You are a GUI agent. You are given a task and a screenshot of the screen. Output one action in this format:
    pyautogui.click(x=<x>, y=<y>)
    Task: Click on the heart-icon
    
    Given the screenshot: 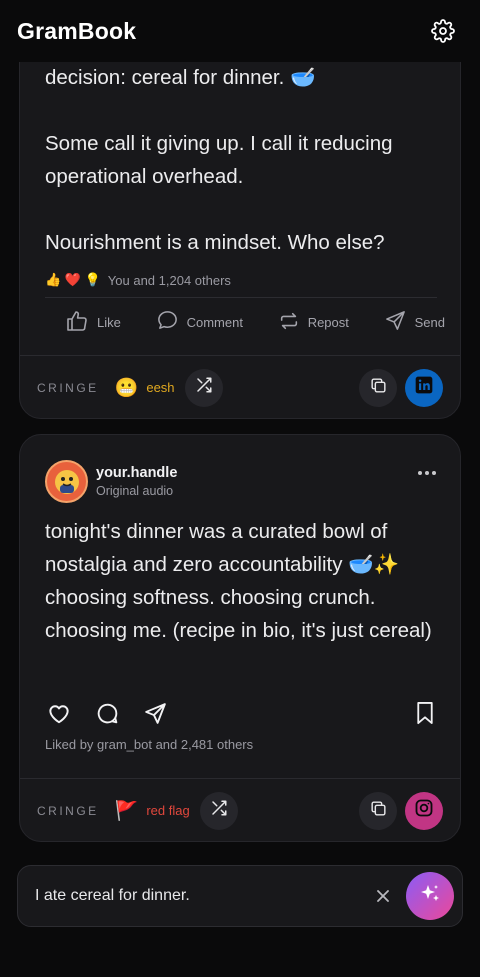 What is the action you would take?
    pyautogui.click(x=59, y=713)
    